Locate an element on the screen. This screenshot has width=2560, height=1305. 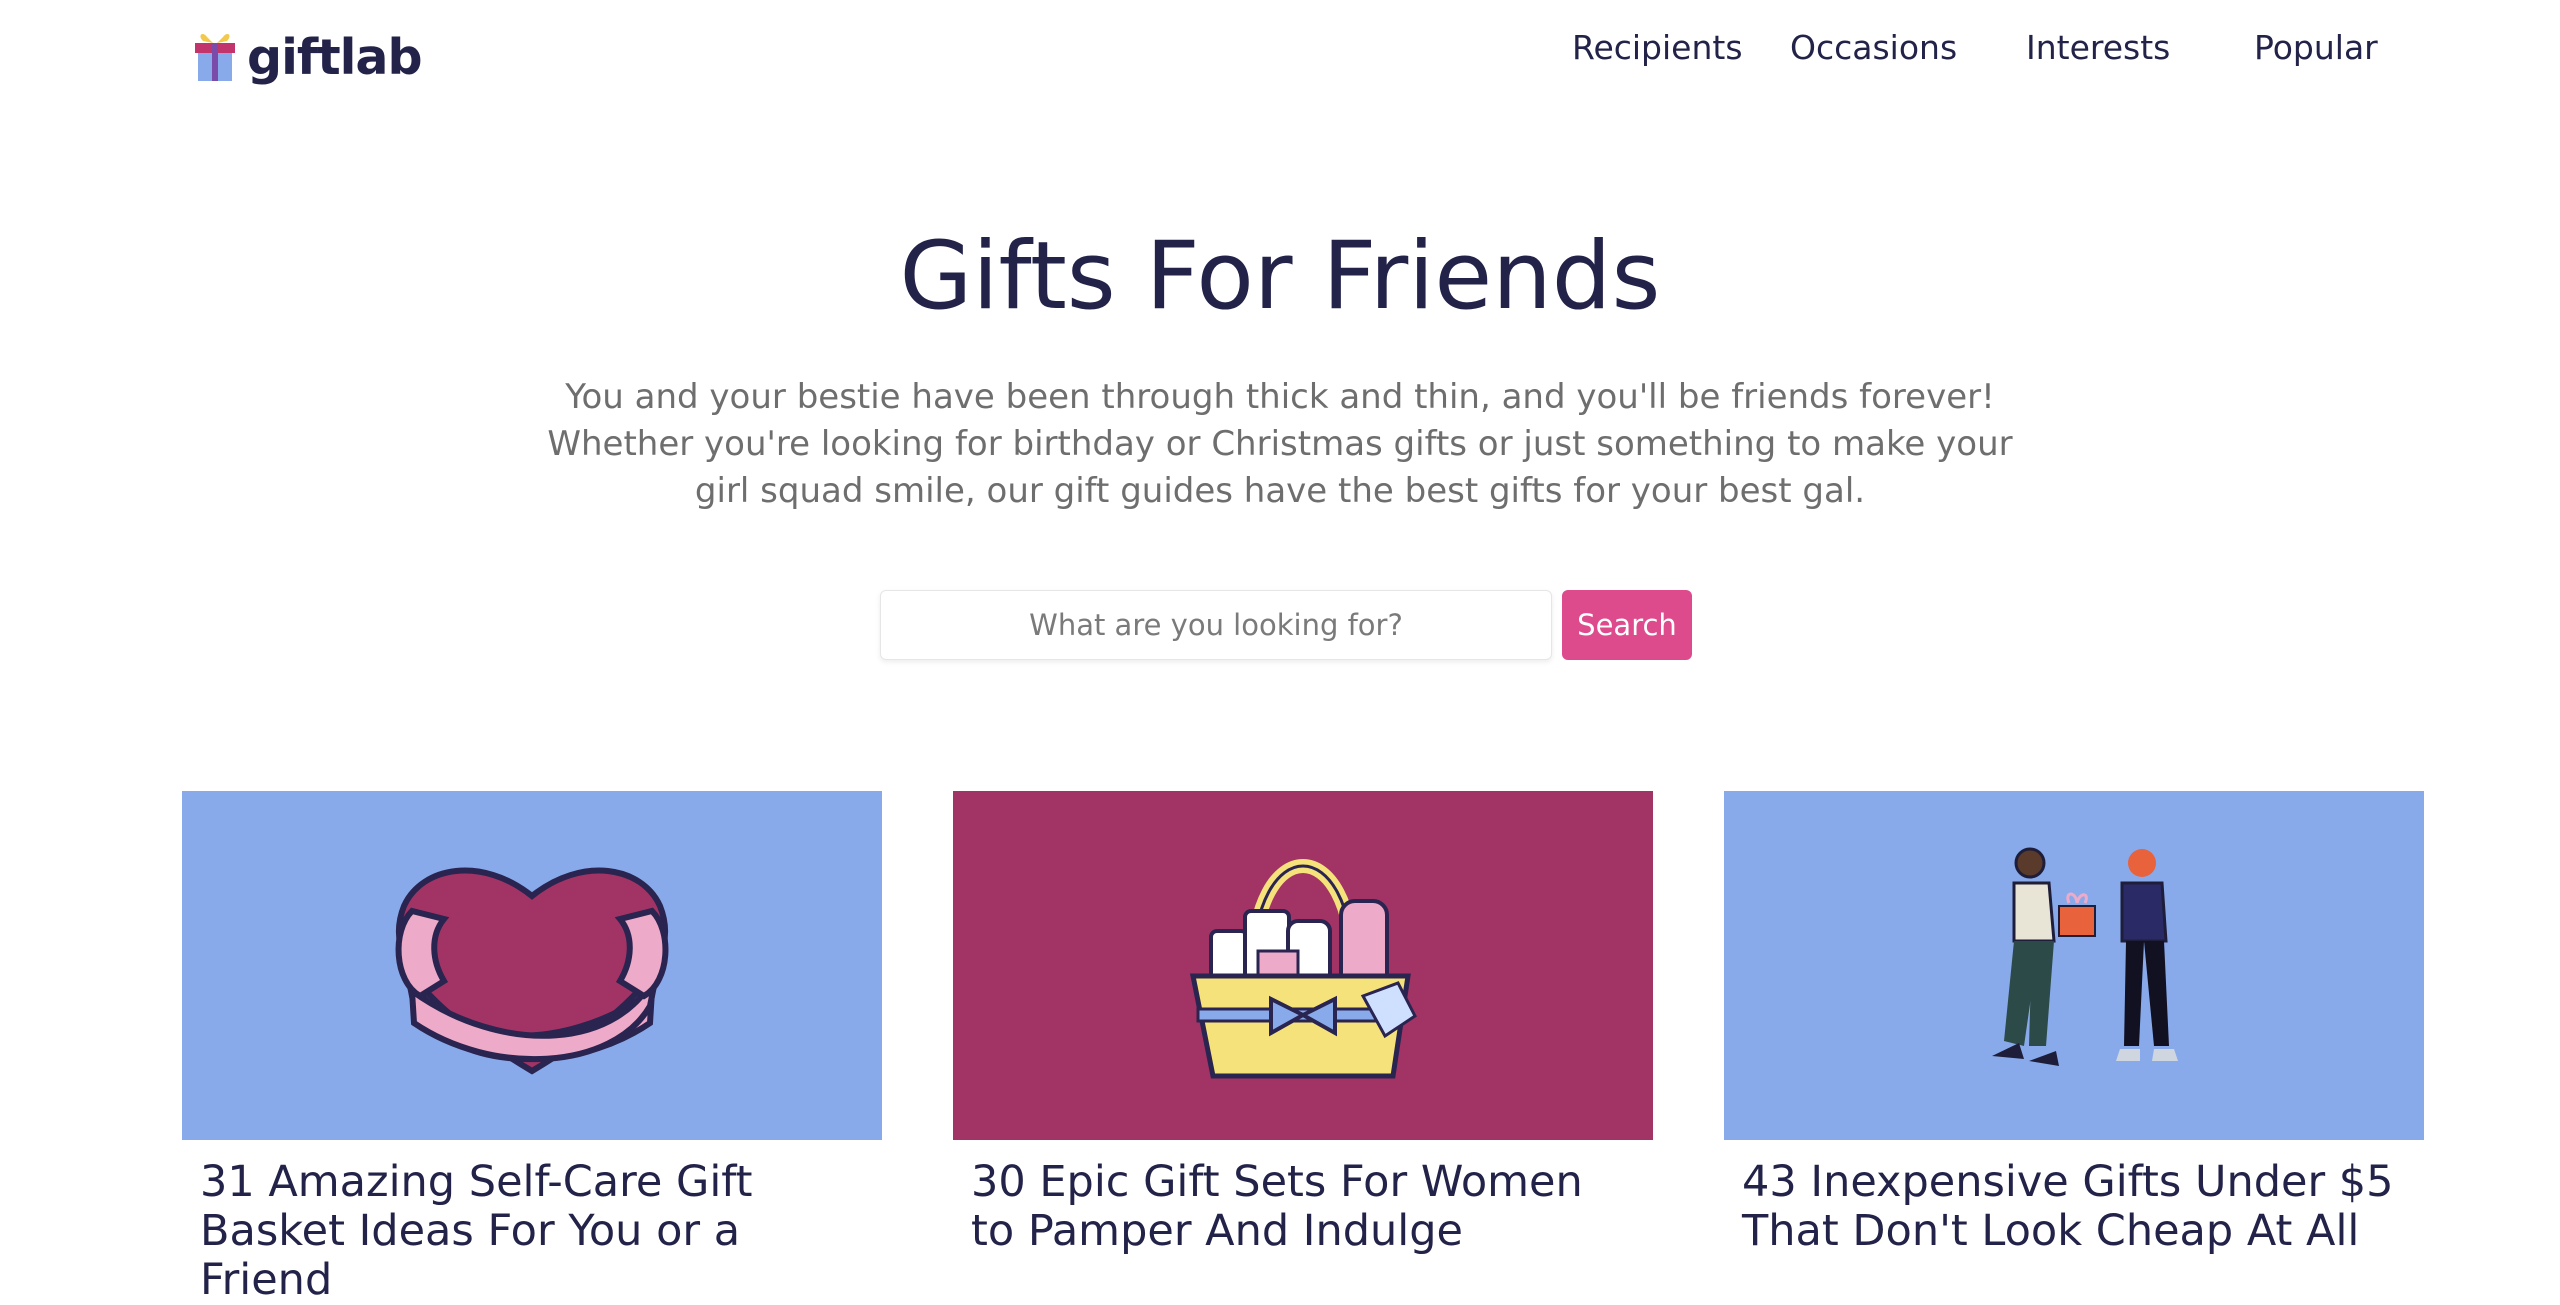
page-title: Gifts For Friends is located at coordinates (1280, 276).